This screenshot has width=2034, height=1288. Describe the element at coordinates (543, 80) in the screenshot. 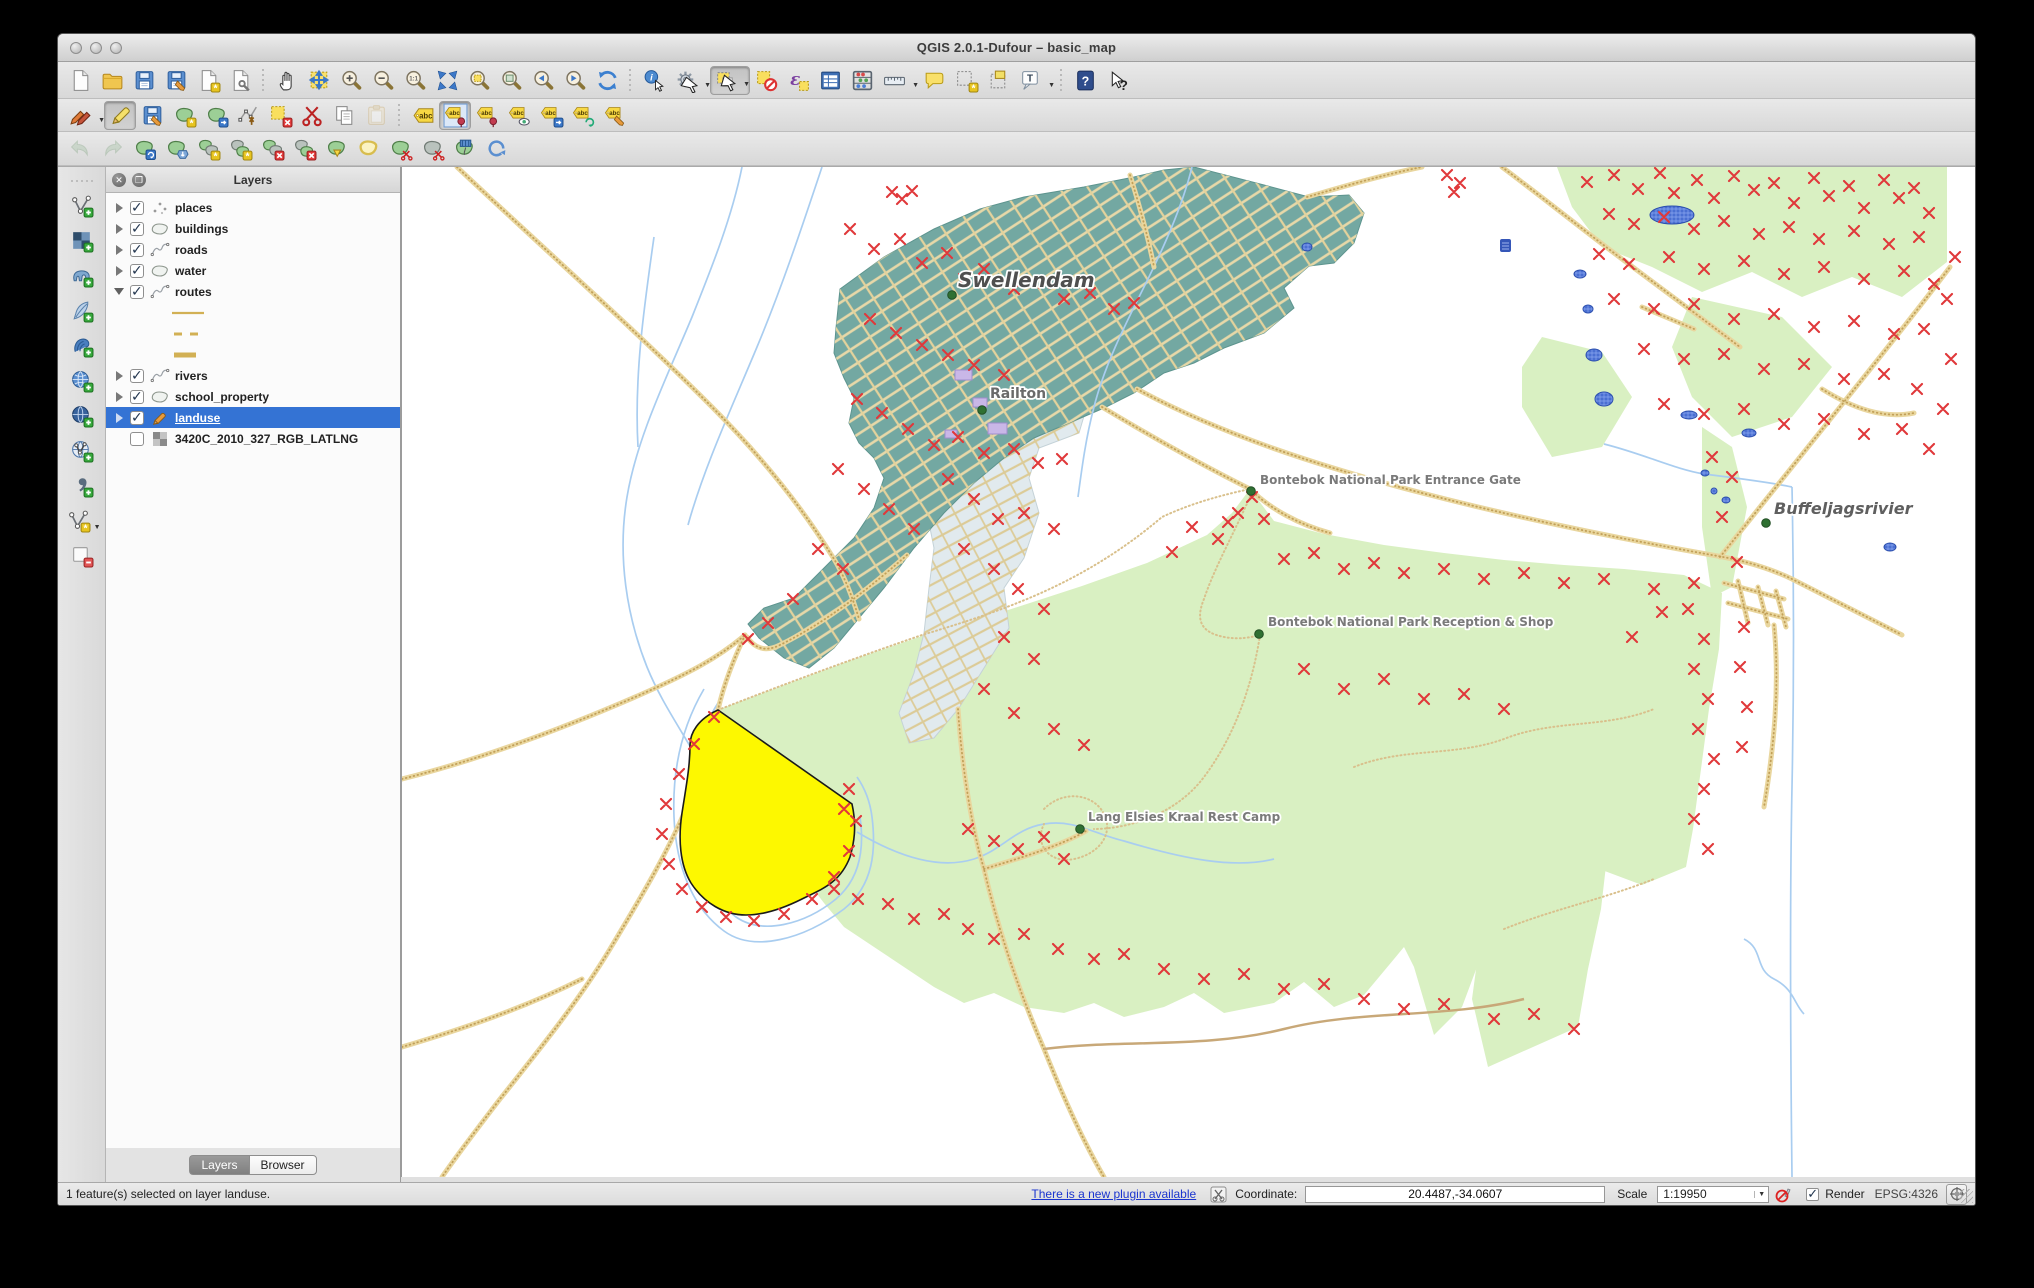

I see `zoom-last-icon` at that location.